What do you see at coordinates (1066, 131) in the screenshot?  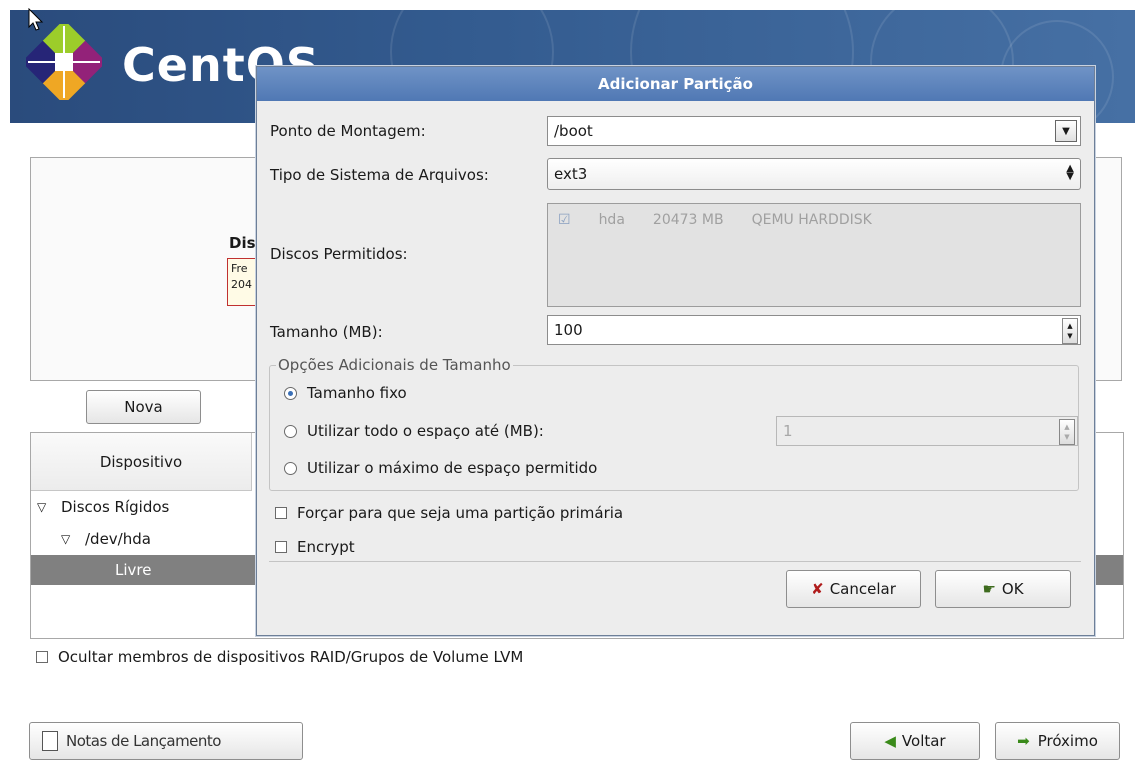 I see `dropdown-arrow-icon: ▼` at bounding box center [1066, 131].